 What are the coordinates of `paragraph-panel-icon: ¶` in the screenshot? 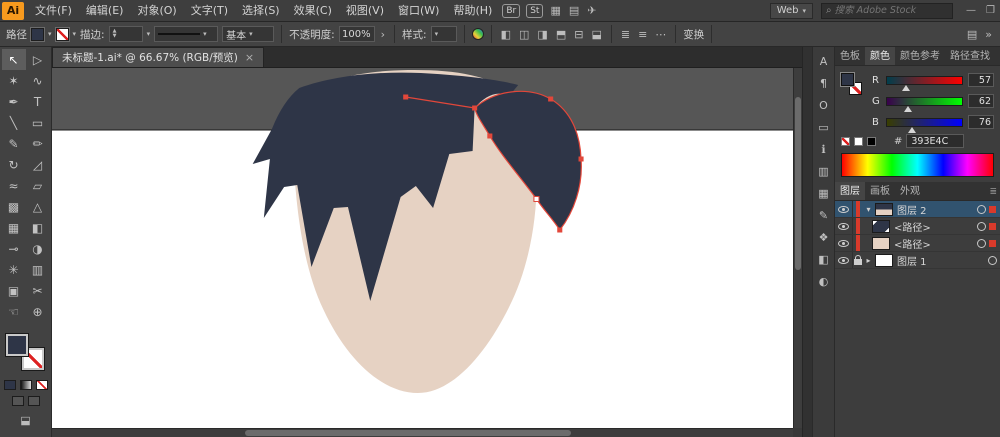 It's located at (824, 83).